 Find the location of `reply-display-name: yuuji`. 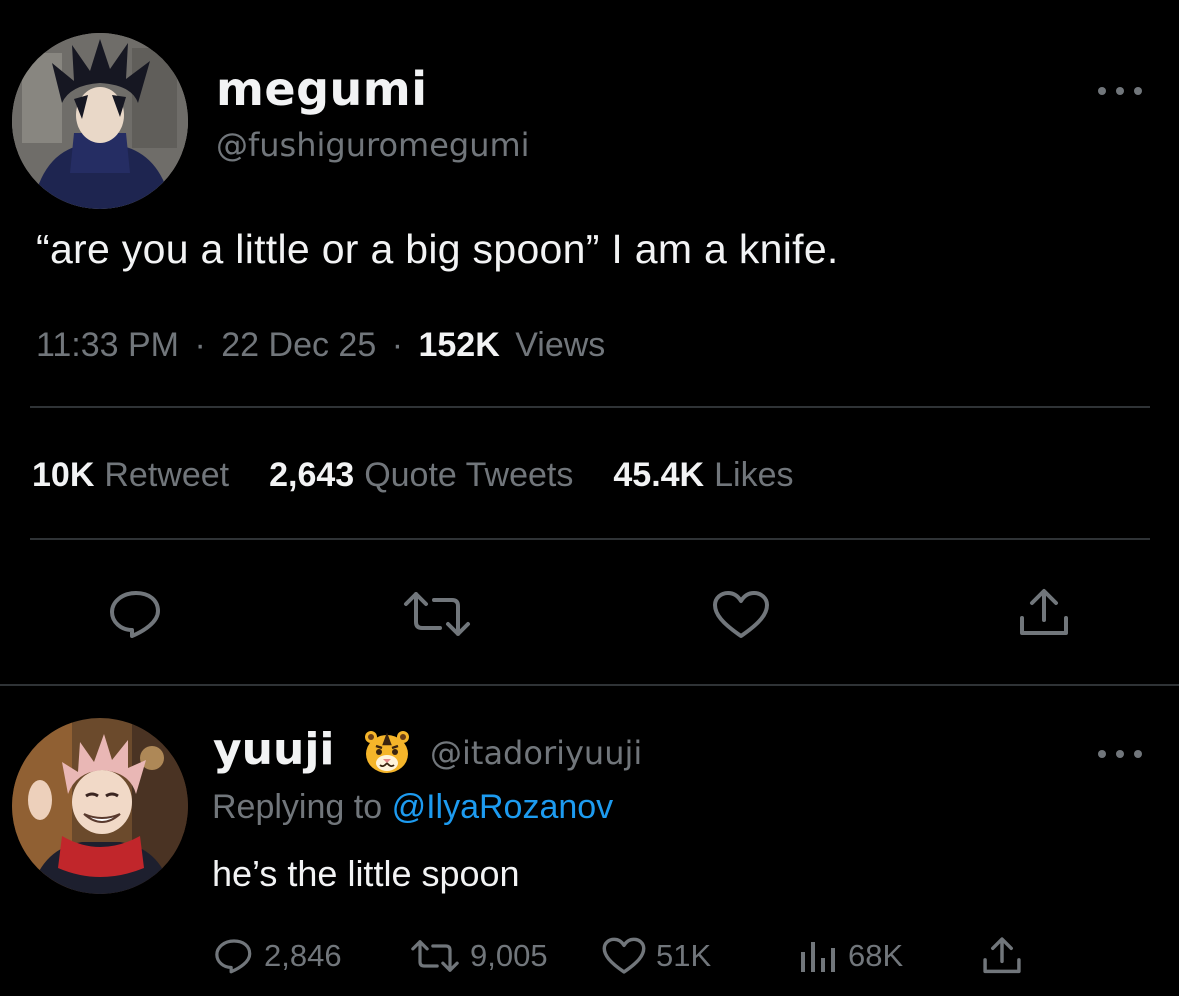

reply-display-name: yuuji is located at coordinates (274, 749).